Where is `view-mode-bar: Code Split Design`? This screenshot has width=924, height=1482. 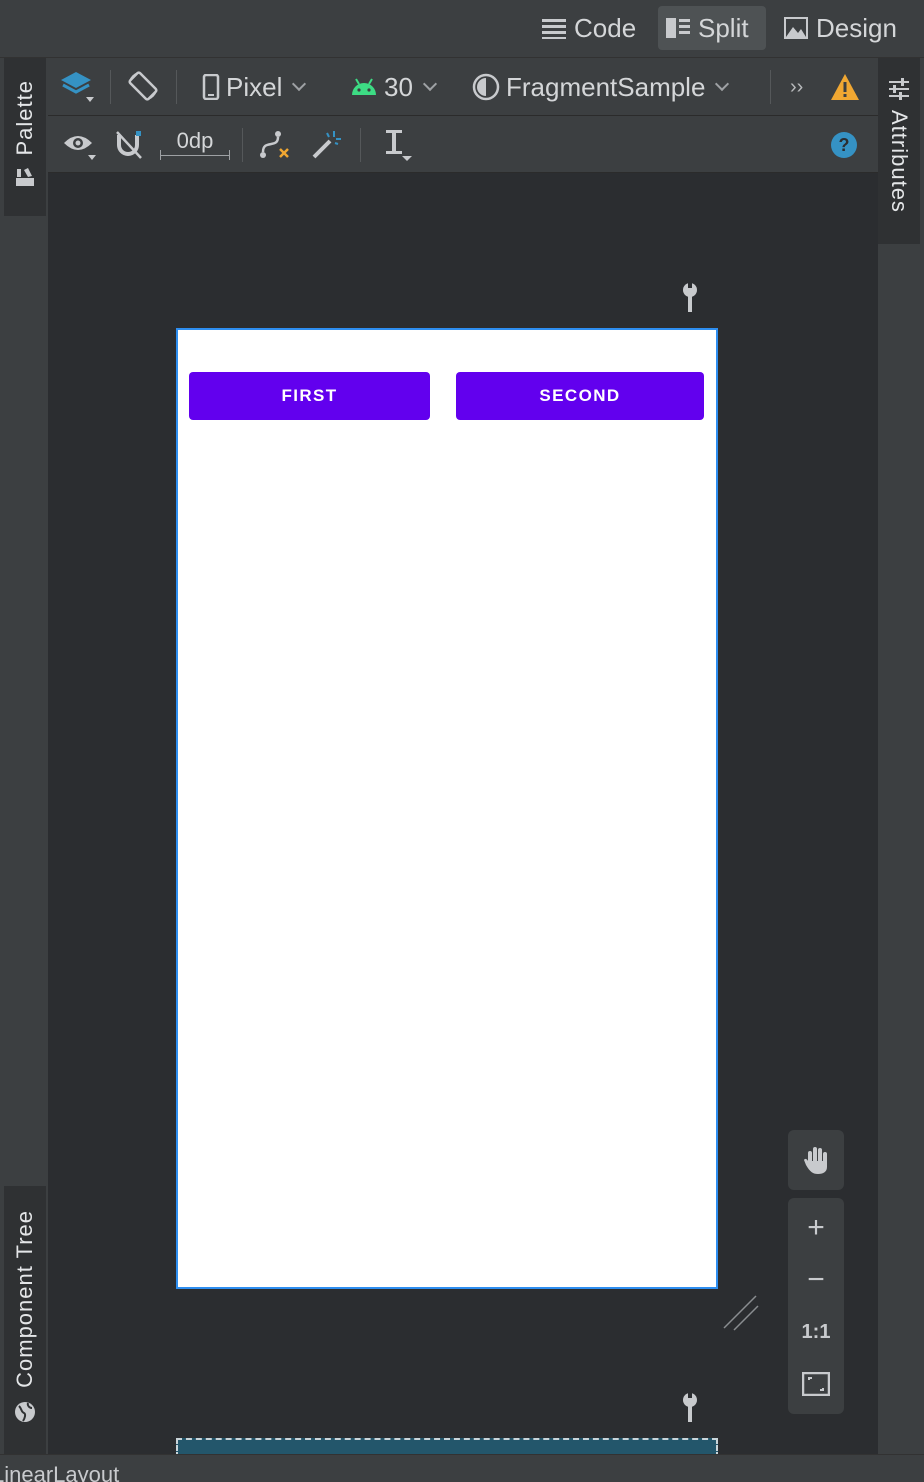
view-mode-bar: Code Split Design is located at coordinates (462, 29).